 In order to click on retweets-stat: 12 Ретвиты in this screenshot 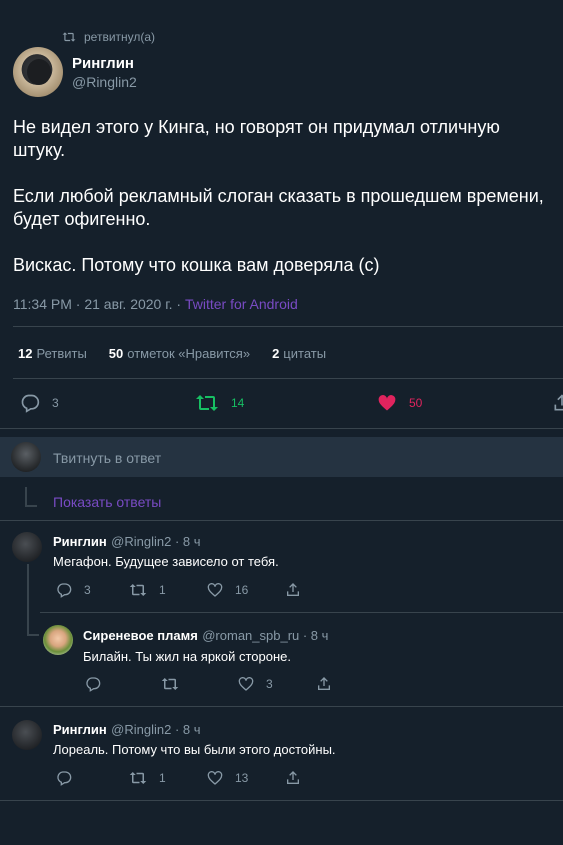, I will do `click(52, 353)`.